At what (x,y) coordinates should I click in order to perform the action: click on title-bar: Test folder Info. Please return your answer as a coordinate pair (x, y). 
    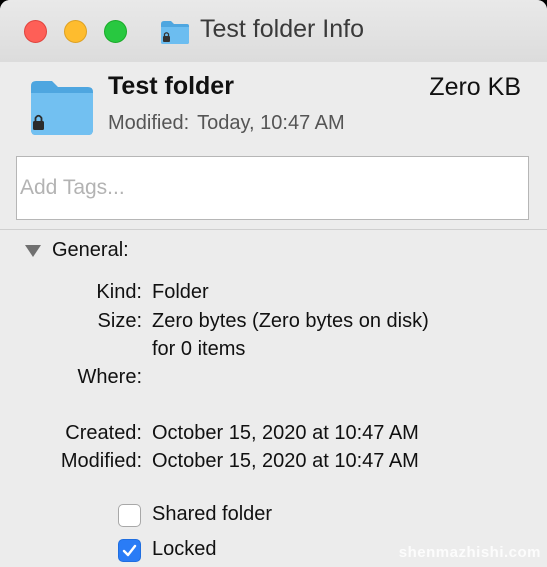
    Looking at the image, I should click on (273, 31).